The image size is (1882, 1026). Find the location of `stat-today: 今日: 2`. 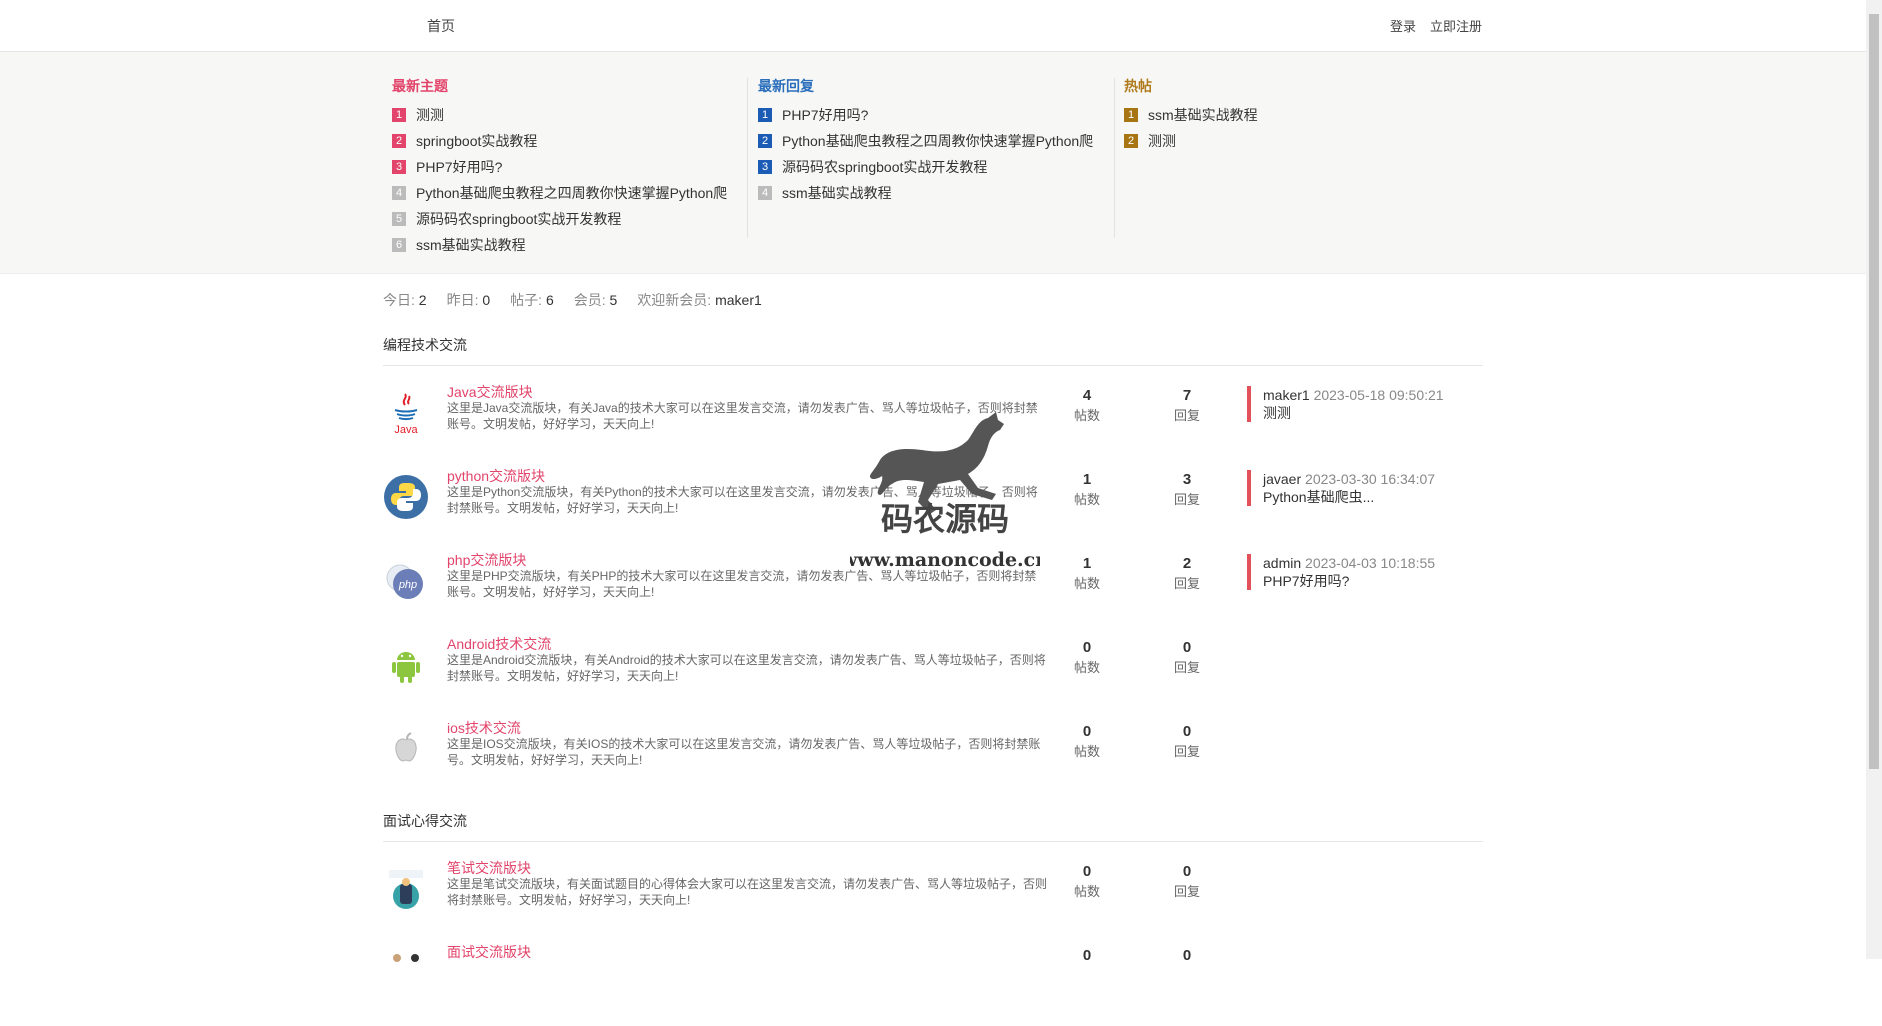

stat-today: 今日: 2 is located at coordinates (405, 300).